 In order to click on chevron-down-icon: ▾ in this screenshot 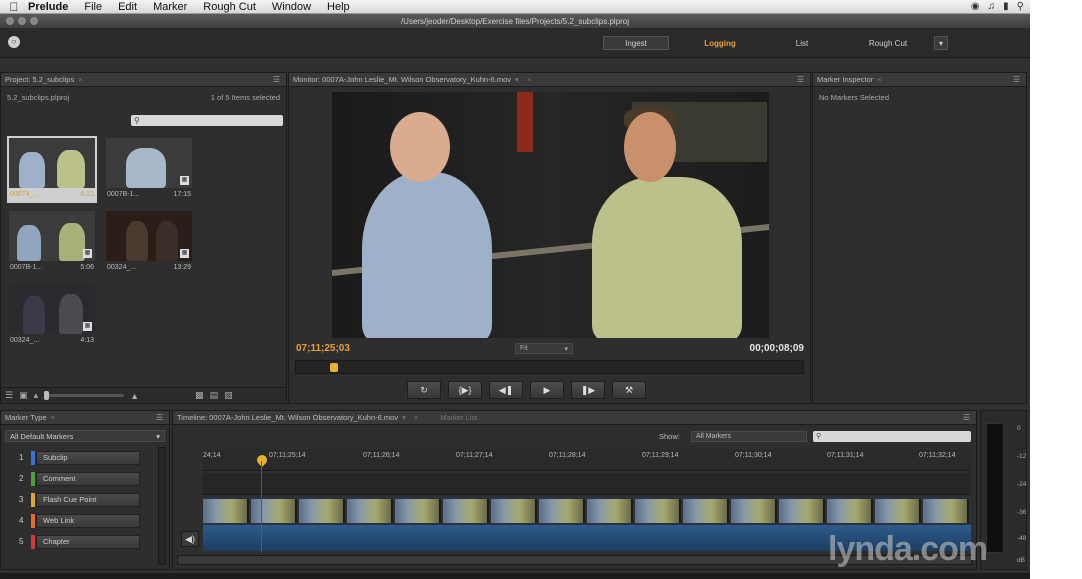, I will do `click(158, 436)`.